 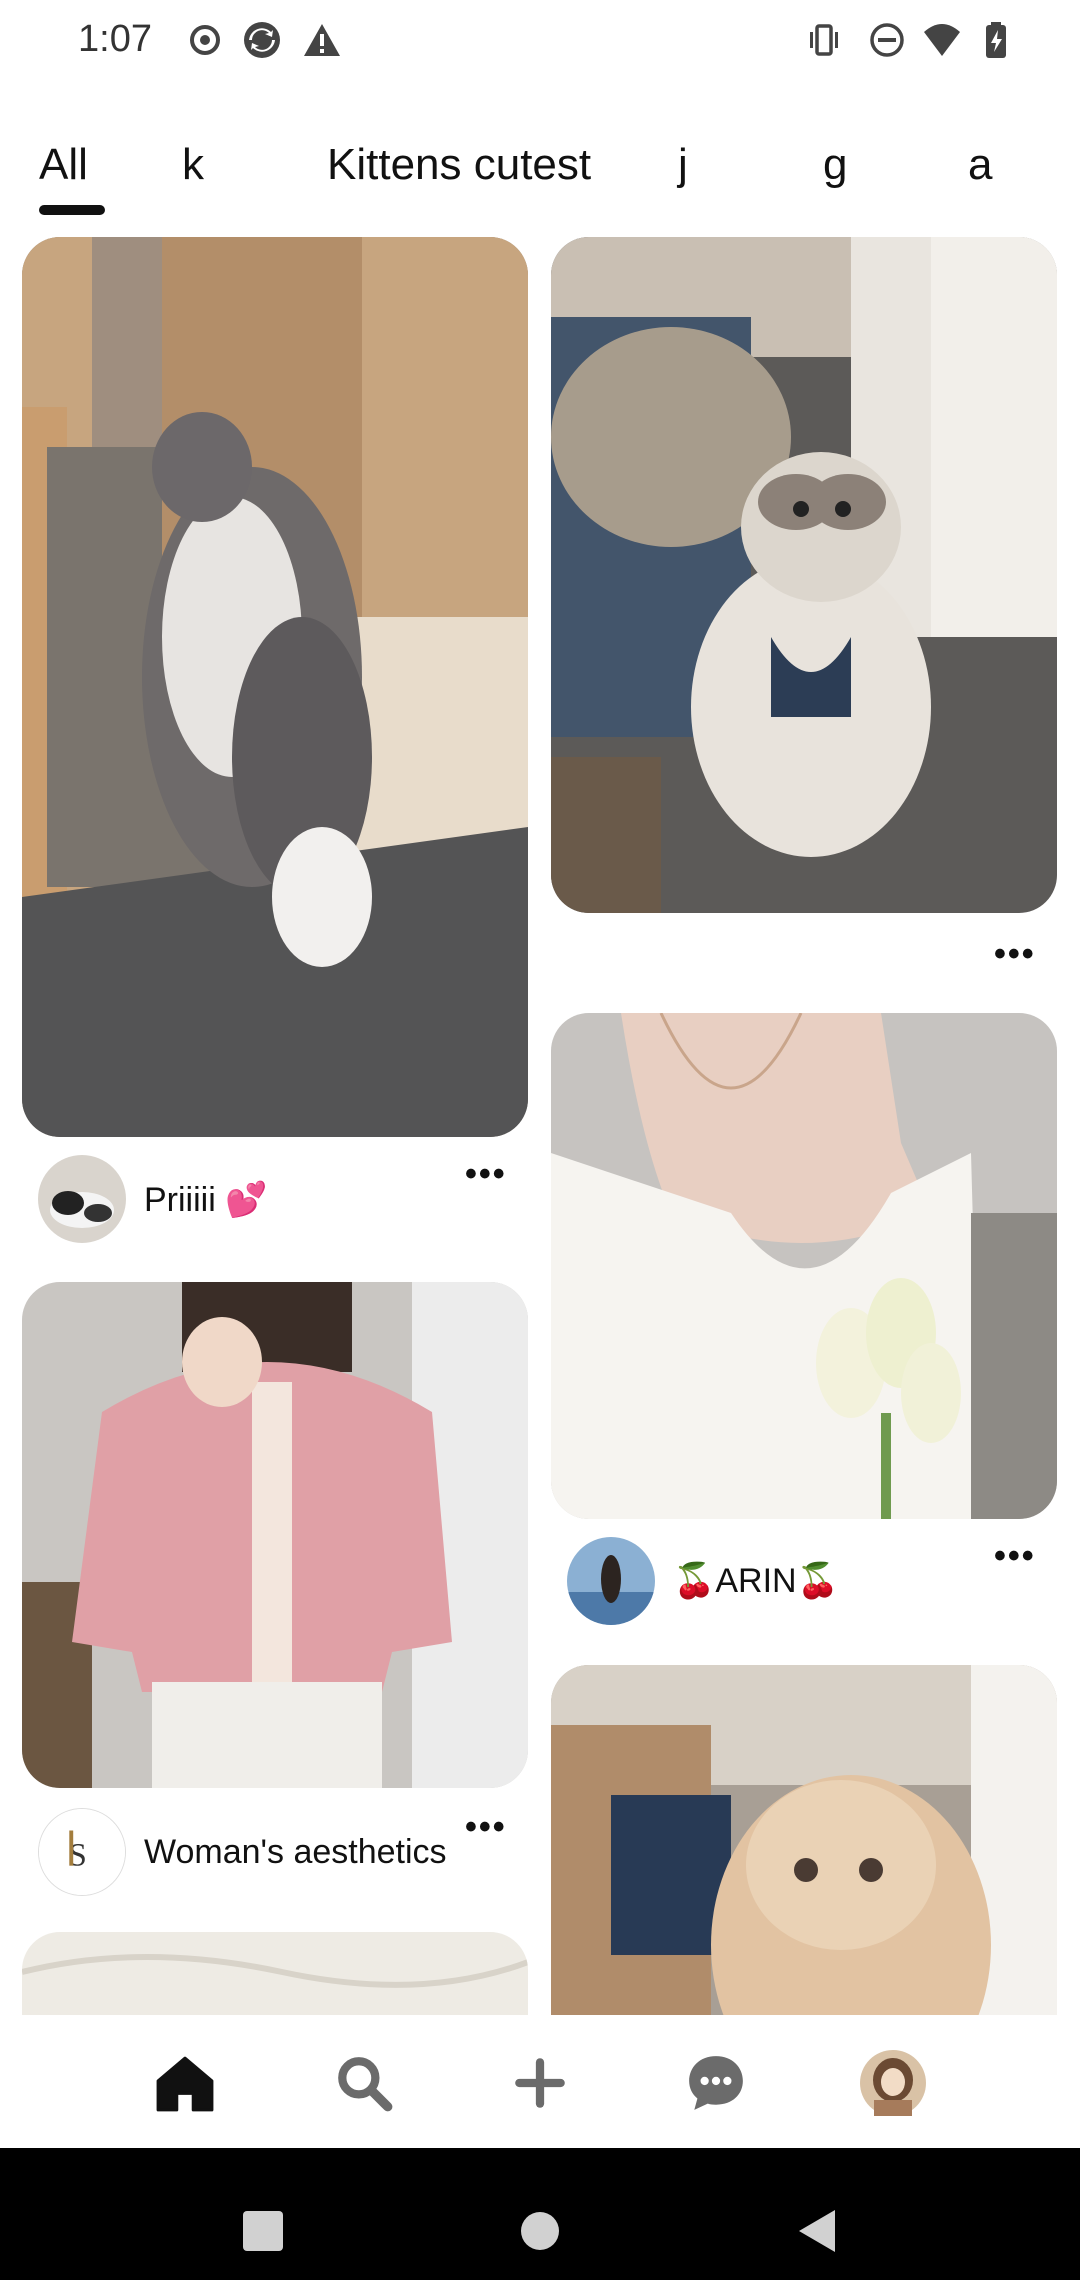 What do you see at coordinates (322, 40) in the screenshot?
I see `warning-icon` at bounding box center [322, 40].